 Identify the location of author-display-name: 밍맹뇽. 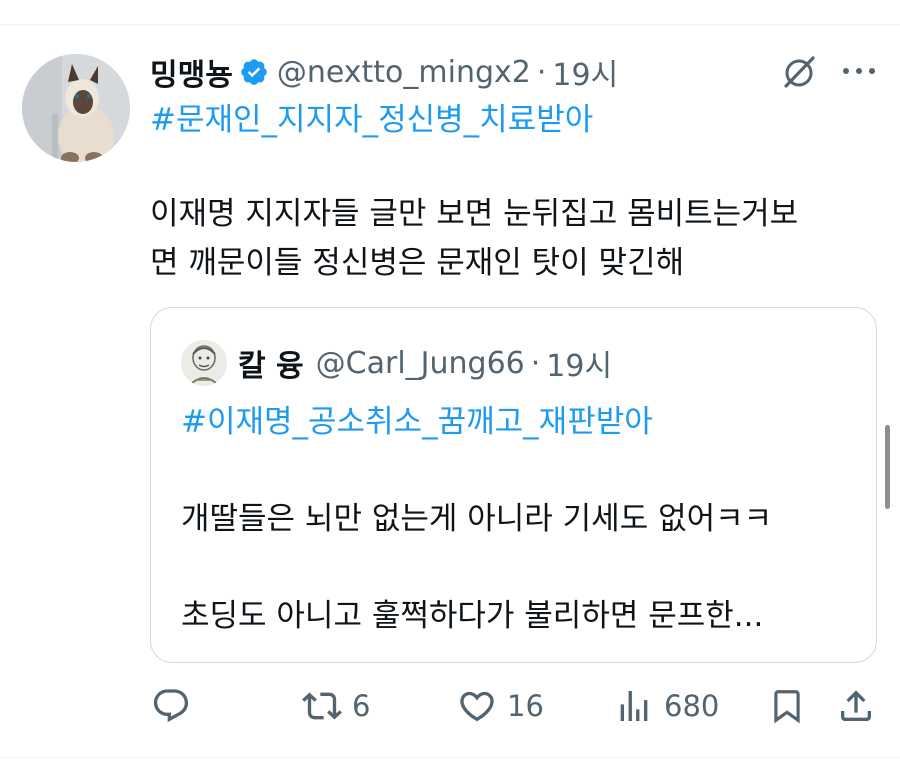
(191, 72).